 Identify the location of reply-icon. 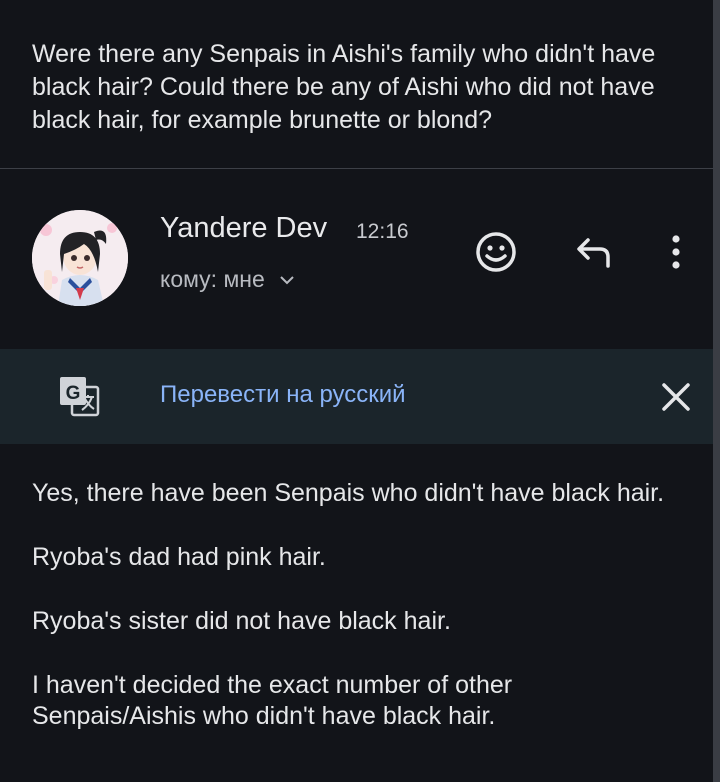
(593, 253).